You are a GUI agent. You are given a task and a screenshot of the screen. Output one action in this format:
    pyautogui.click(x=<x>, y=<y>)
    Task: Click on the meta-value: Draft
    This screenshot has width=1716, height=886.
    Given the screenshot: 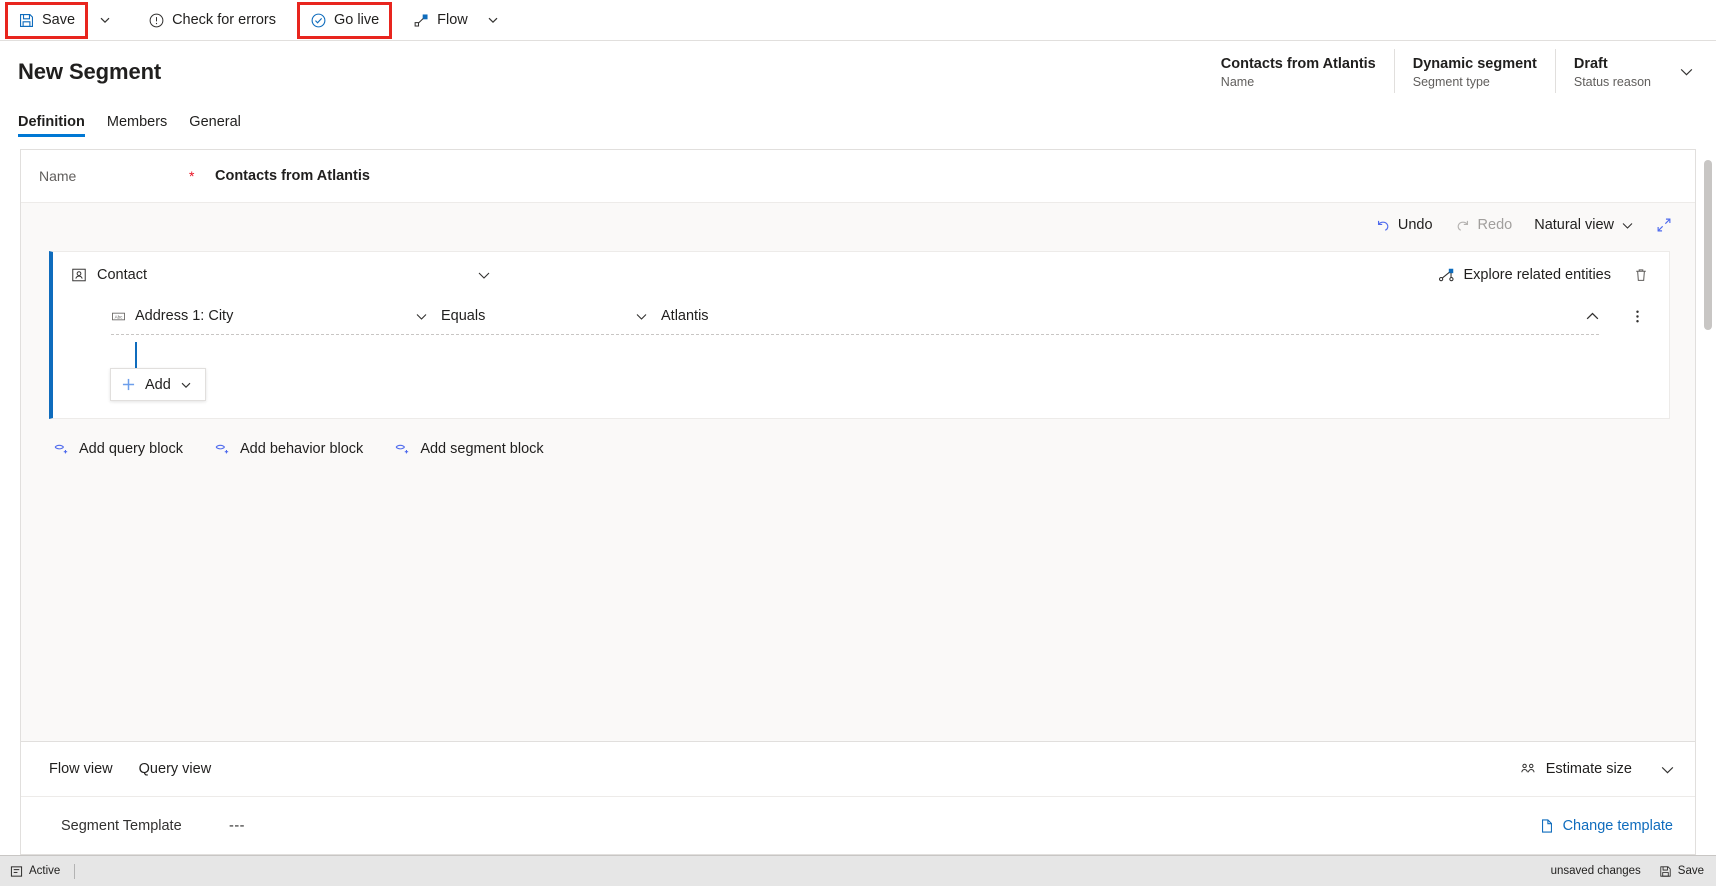 What is the action you would take?
    pyautogui.click(x=1590, y=63)
    